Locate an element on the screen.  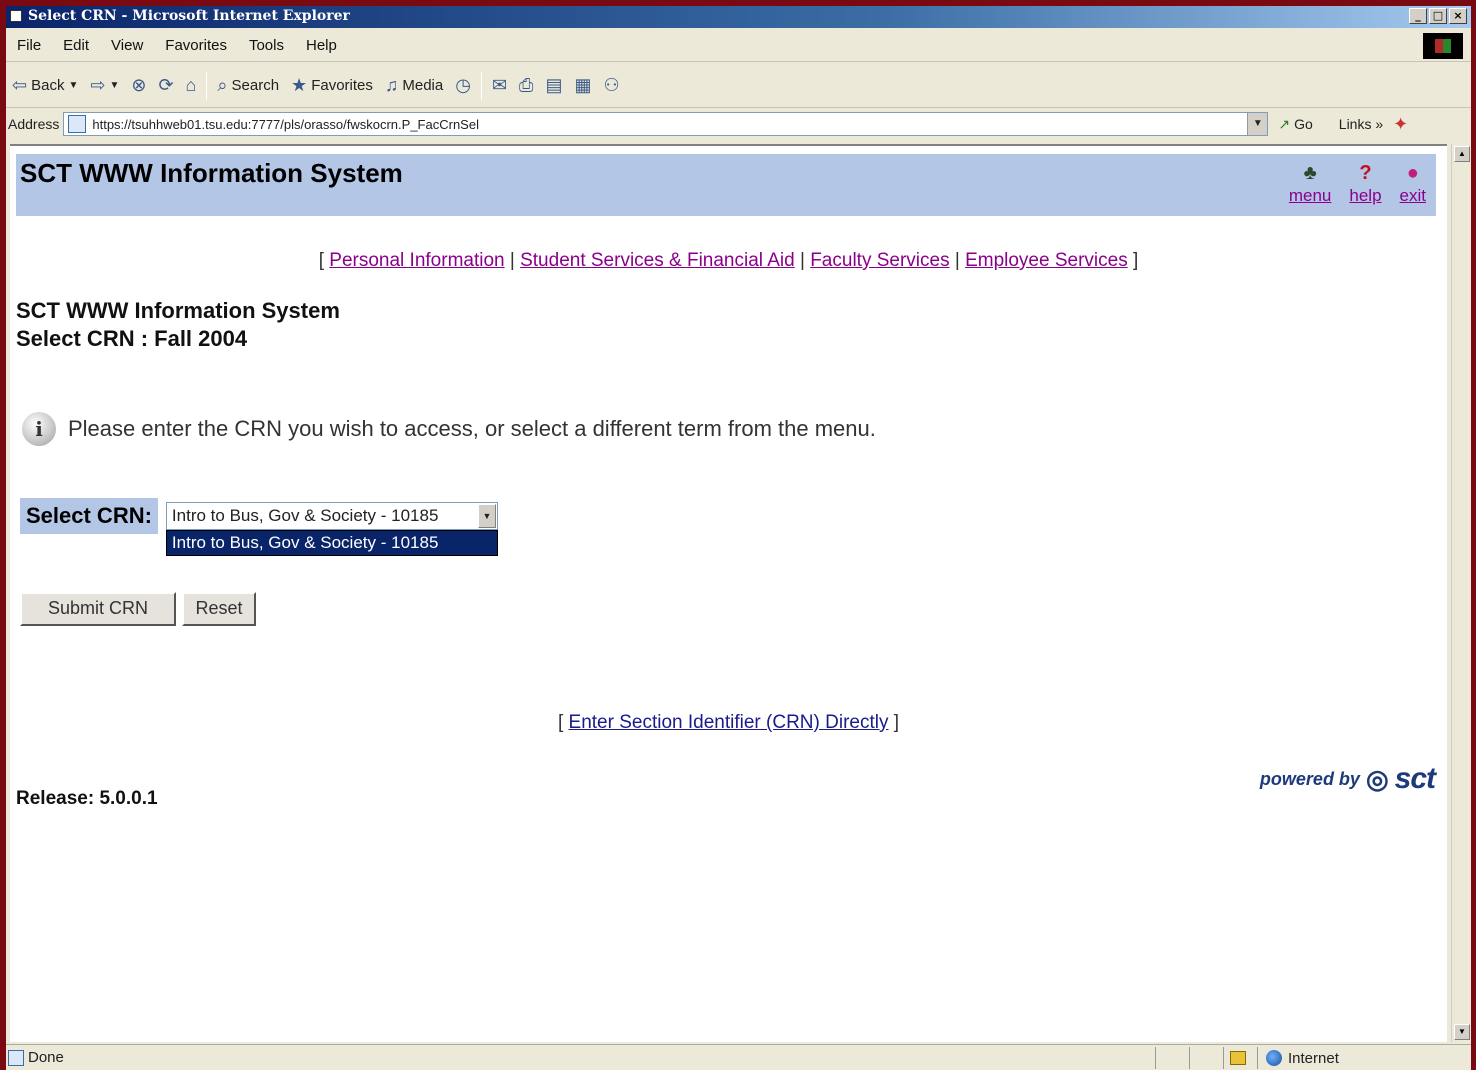
media-button: ♫ Media is located at coordinates (414, 85).